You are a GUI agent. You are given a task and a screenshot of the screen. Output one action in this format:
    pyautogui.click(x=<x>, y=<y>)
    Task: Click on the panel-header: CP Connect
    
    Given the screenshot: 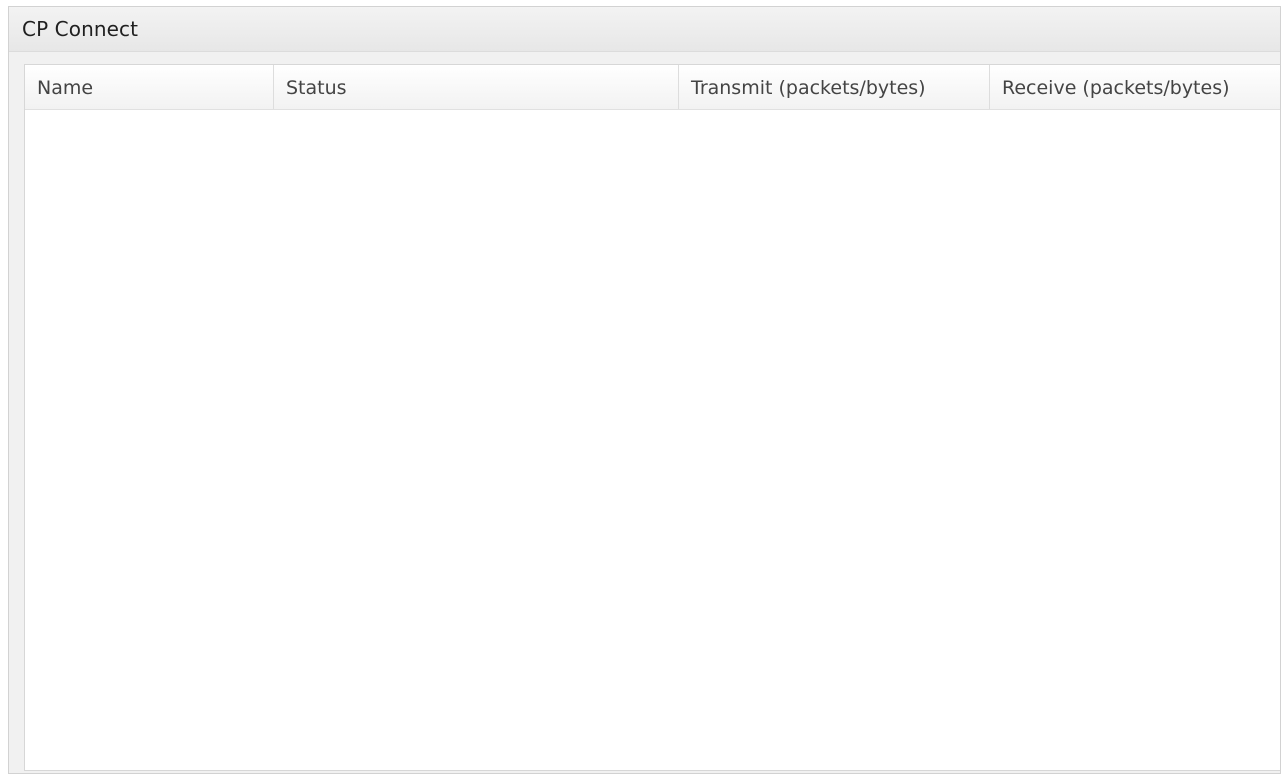 What is the action you would take?
    pyautogui.click(x=644, y=29)
    